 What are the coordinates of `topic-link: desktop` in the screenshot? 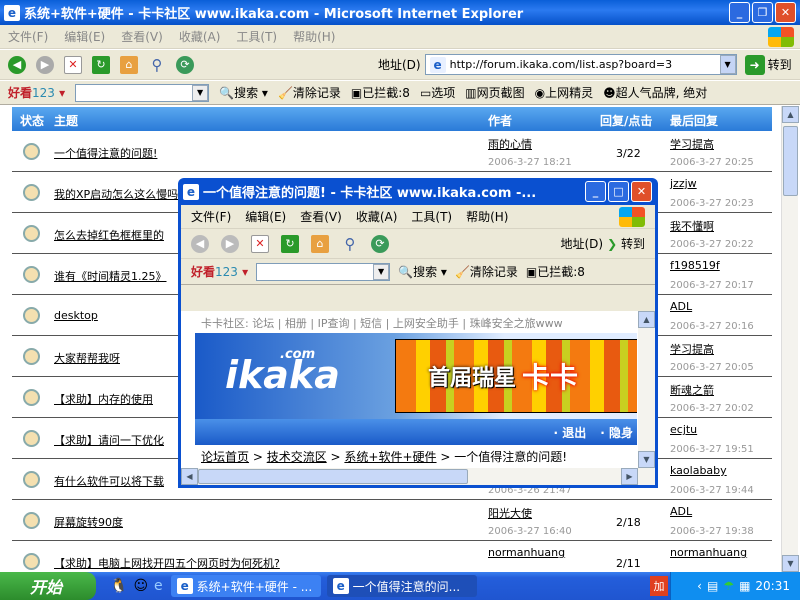 It's located at (76, 315).